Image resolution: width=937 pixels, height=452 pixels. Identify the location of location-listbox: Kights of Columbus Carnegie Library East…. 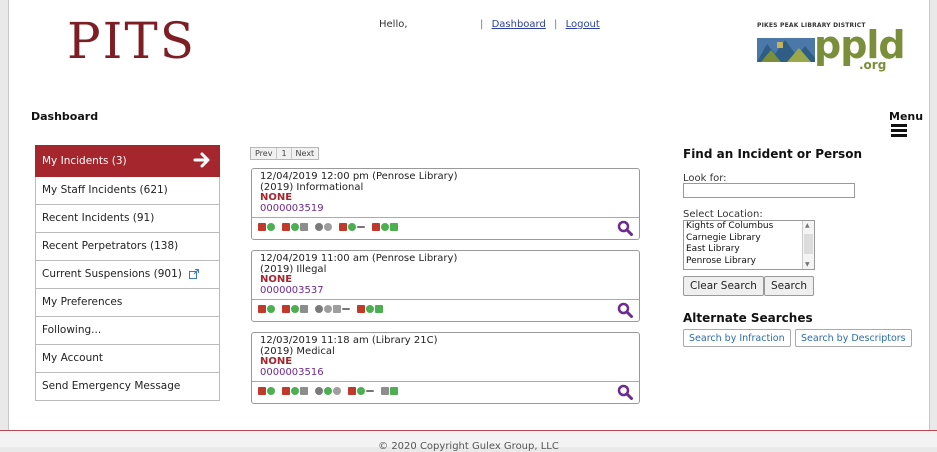
(749, 245).